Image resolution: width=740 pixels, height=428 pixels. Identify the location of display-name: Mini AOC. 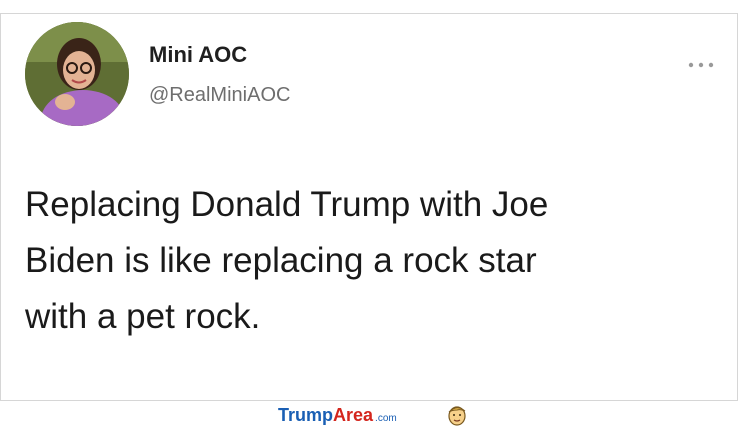
(198, 55).